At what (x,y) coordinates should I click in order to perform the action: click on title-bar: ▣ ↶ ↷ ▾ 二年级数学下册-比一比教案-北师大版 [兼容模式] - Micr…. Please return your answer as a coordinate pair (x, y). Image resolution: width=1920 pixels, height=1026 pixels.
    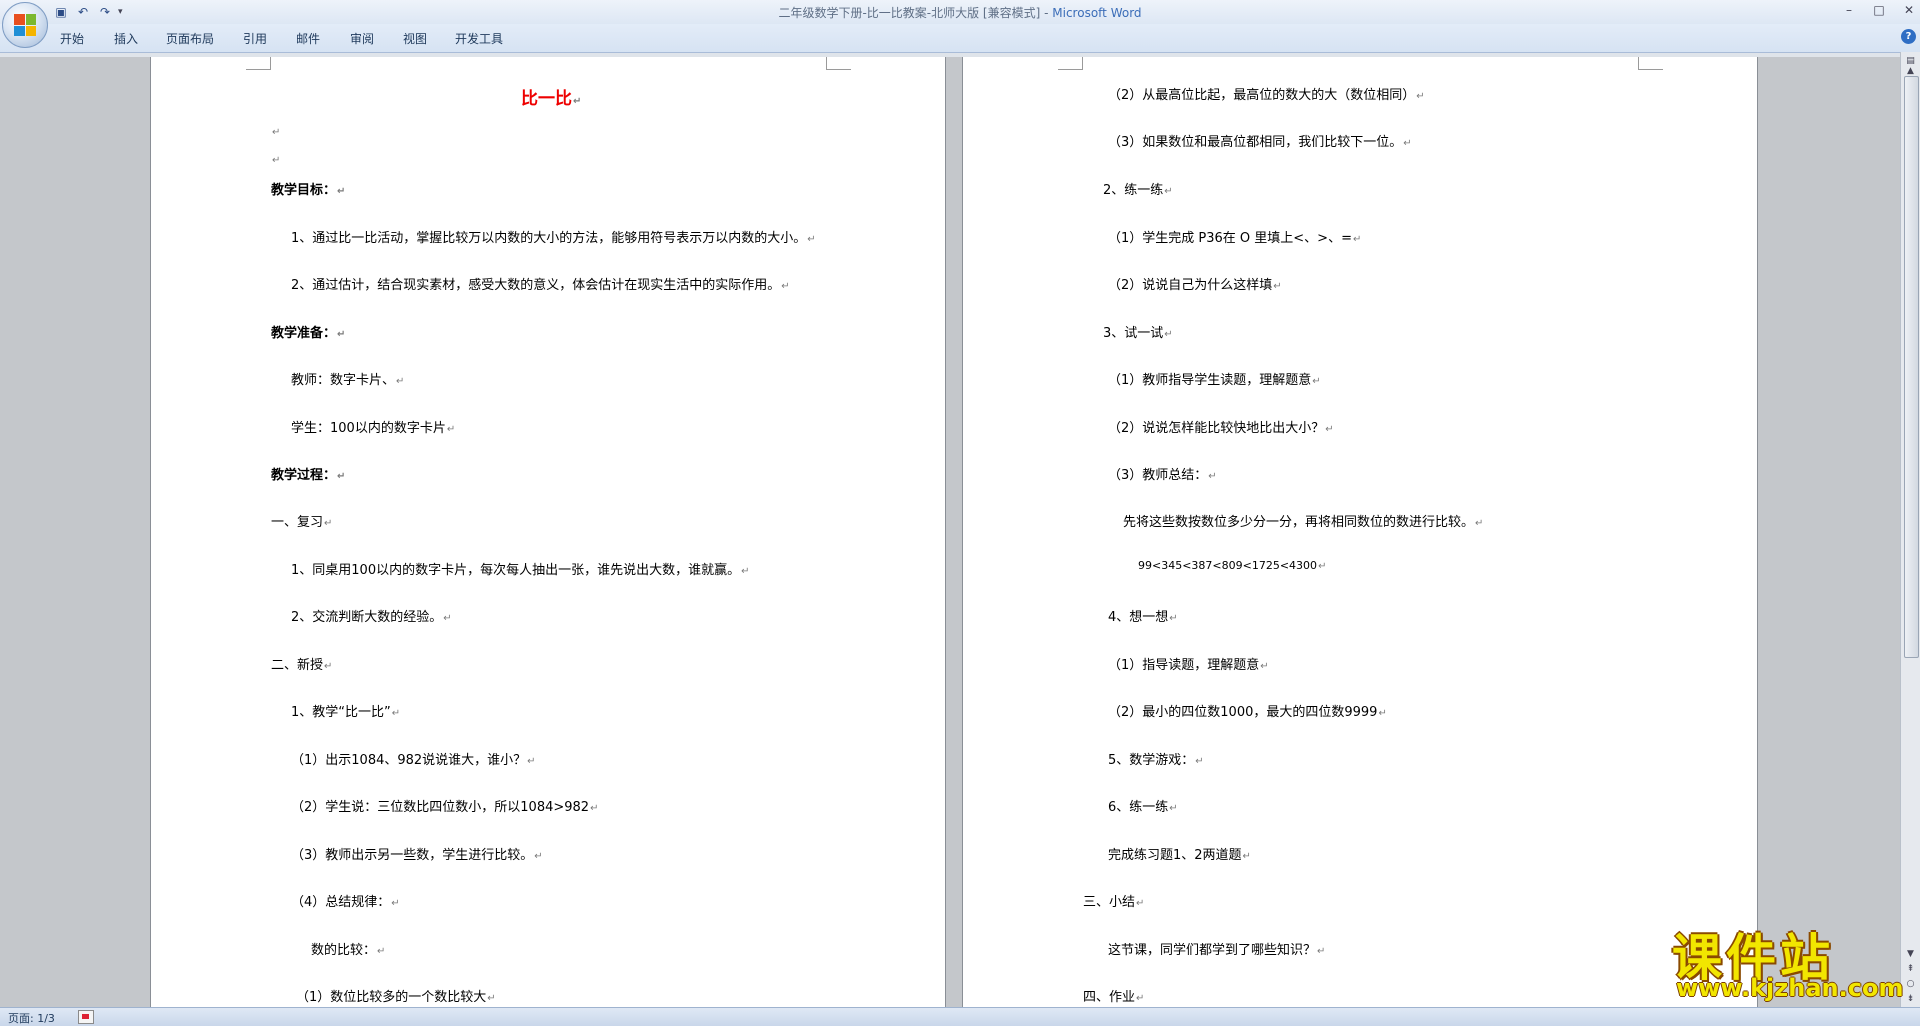
    Looking at the image, I should click on (960, 12).